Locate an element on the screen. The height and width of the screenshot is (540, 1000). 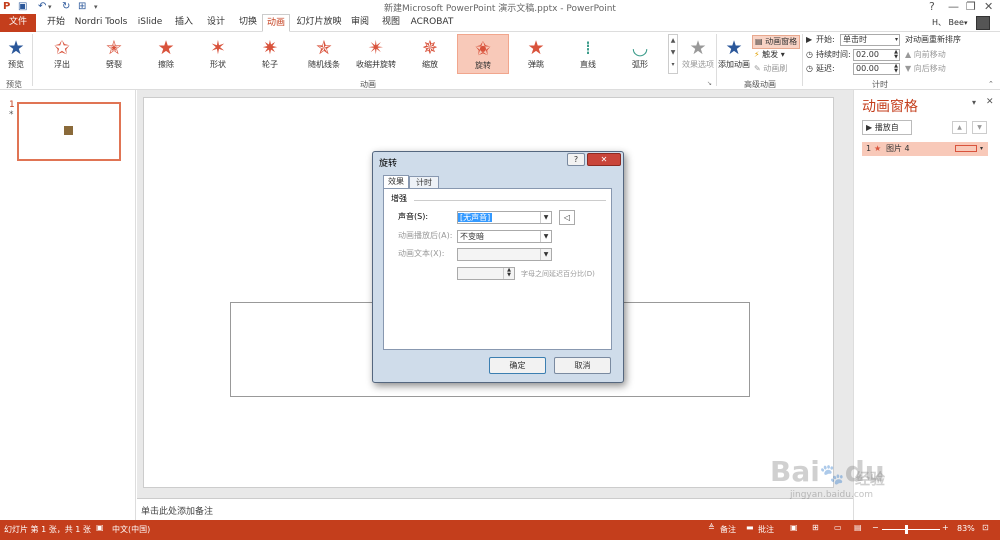
menu-transitions: 切换 is located at coordinates (248, 23).